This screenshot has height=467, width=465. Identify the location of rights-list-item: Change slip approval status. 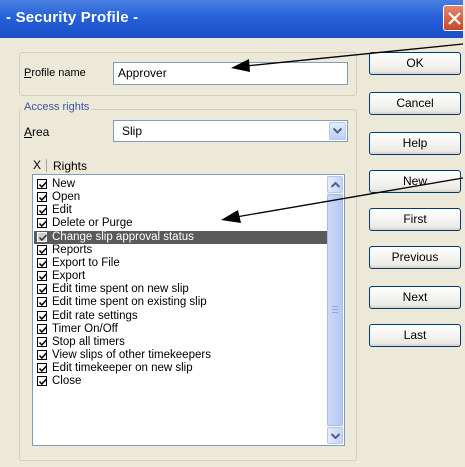
(180, 237).